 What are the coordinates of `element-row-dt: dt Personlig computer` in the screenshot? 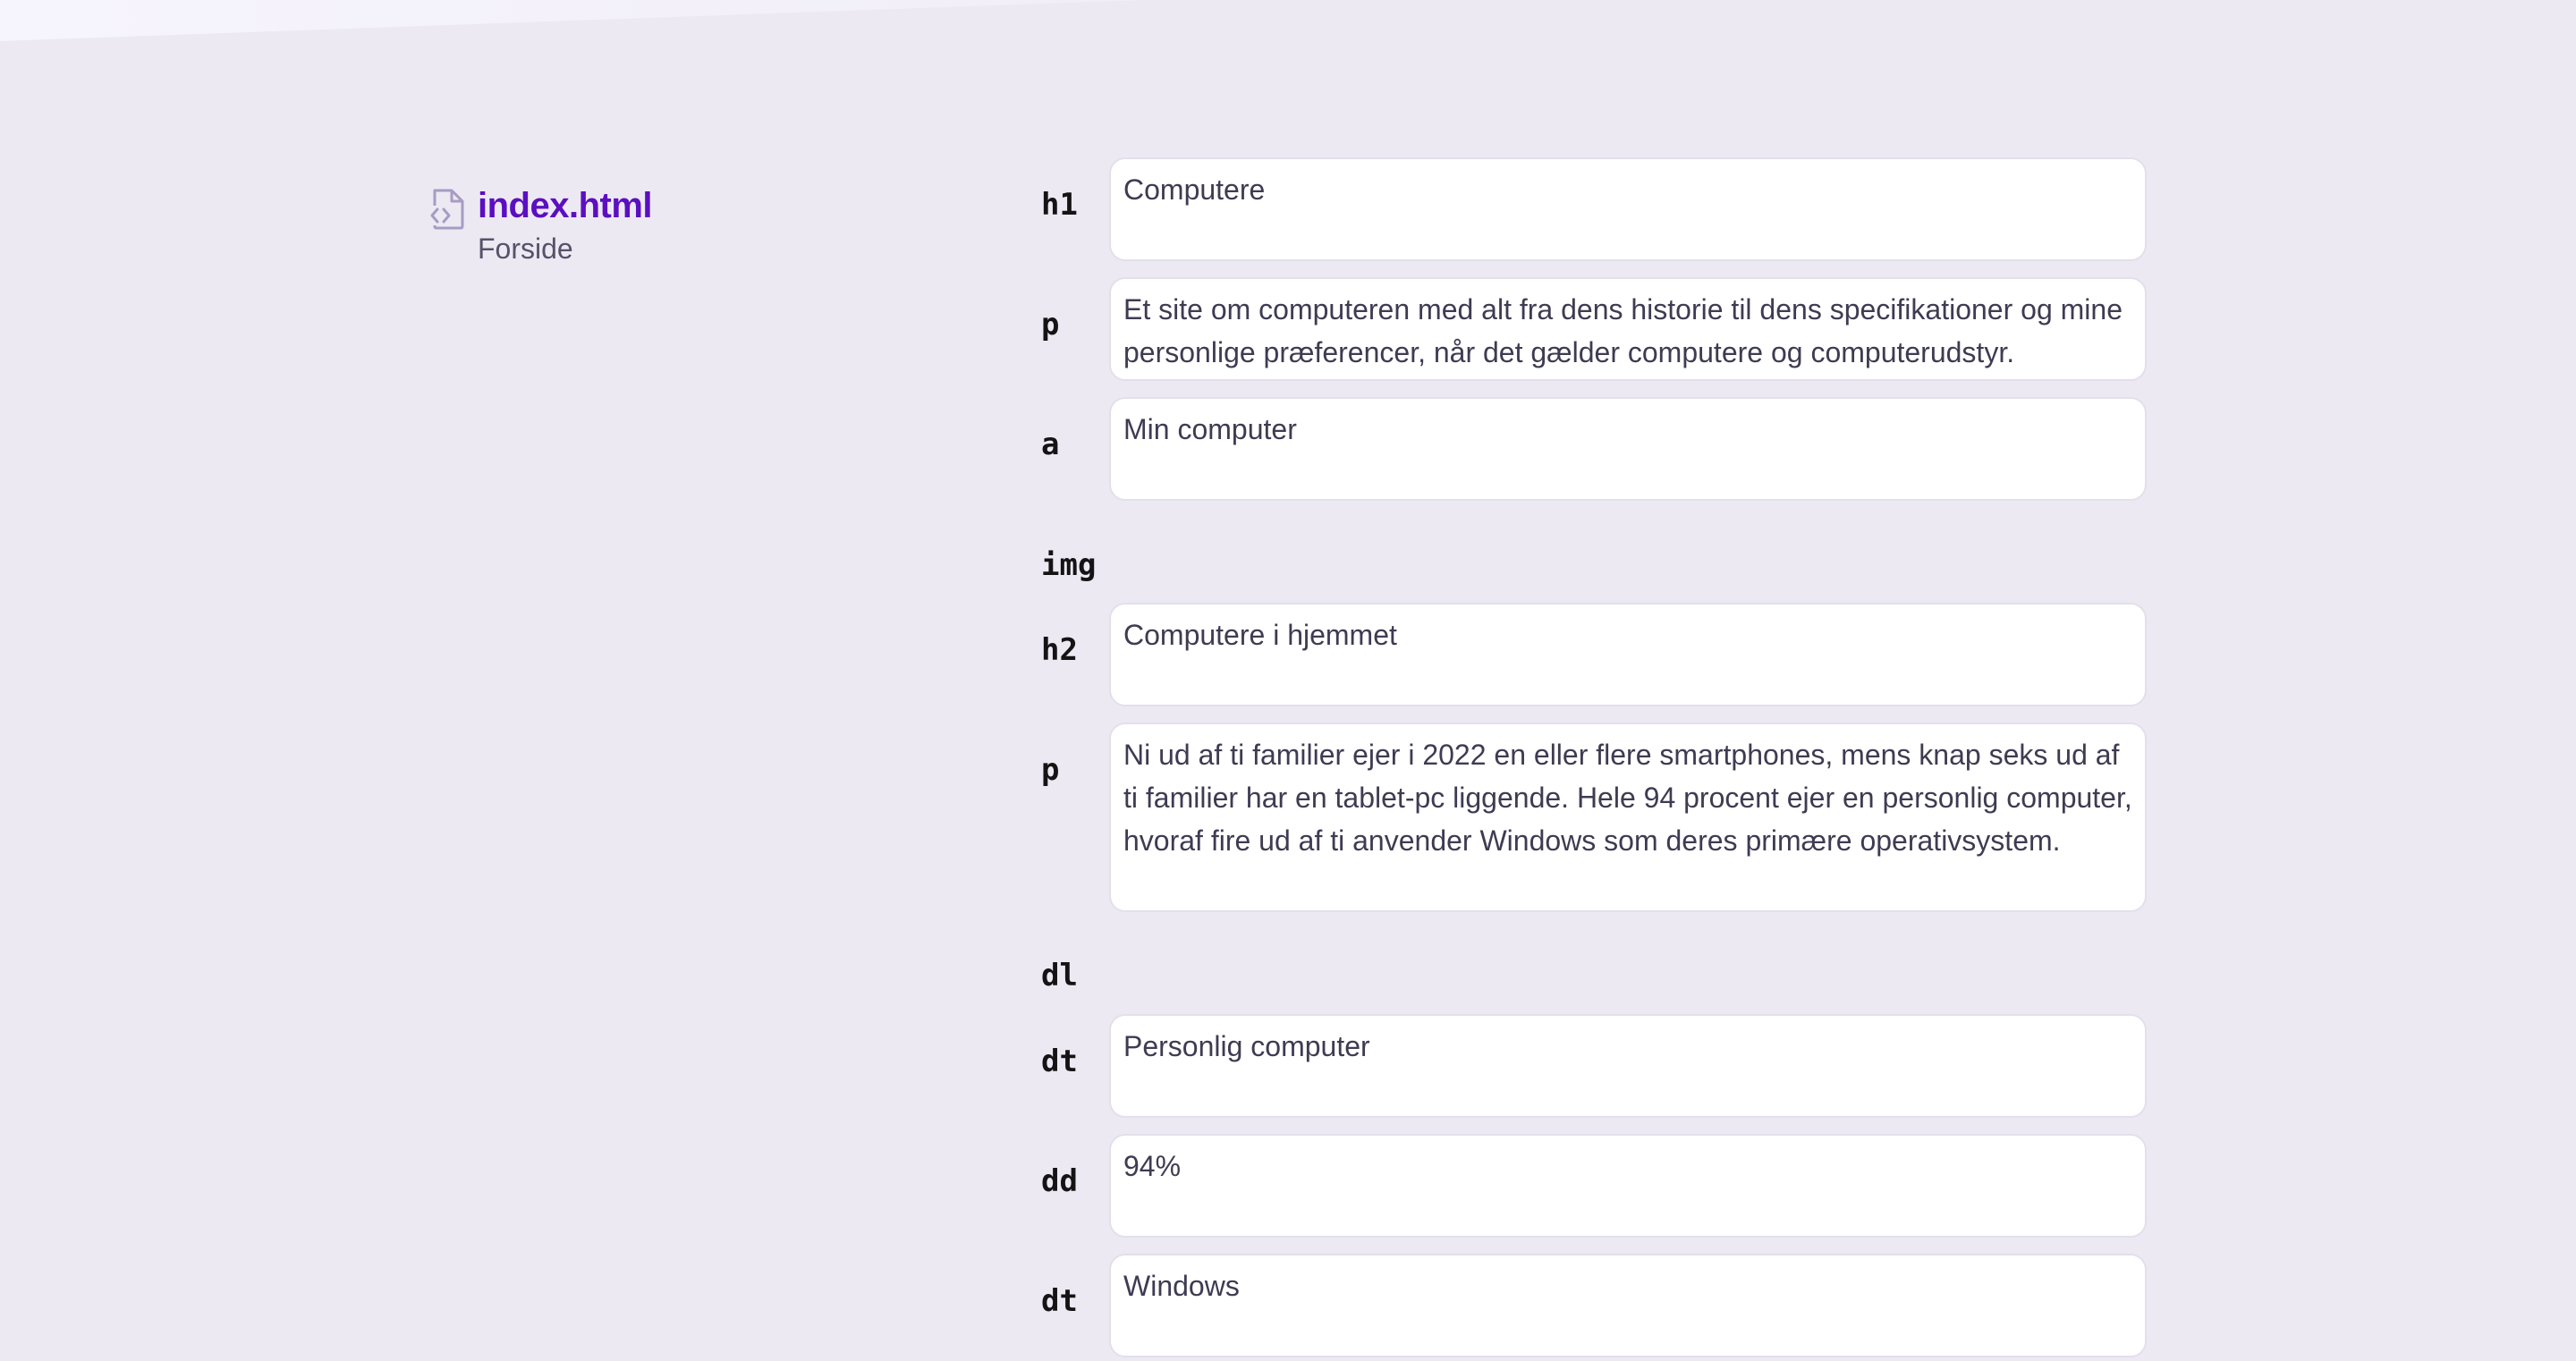 It's located at (1594, 1066).